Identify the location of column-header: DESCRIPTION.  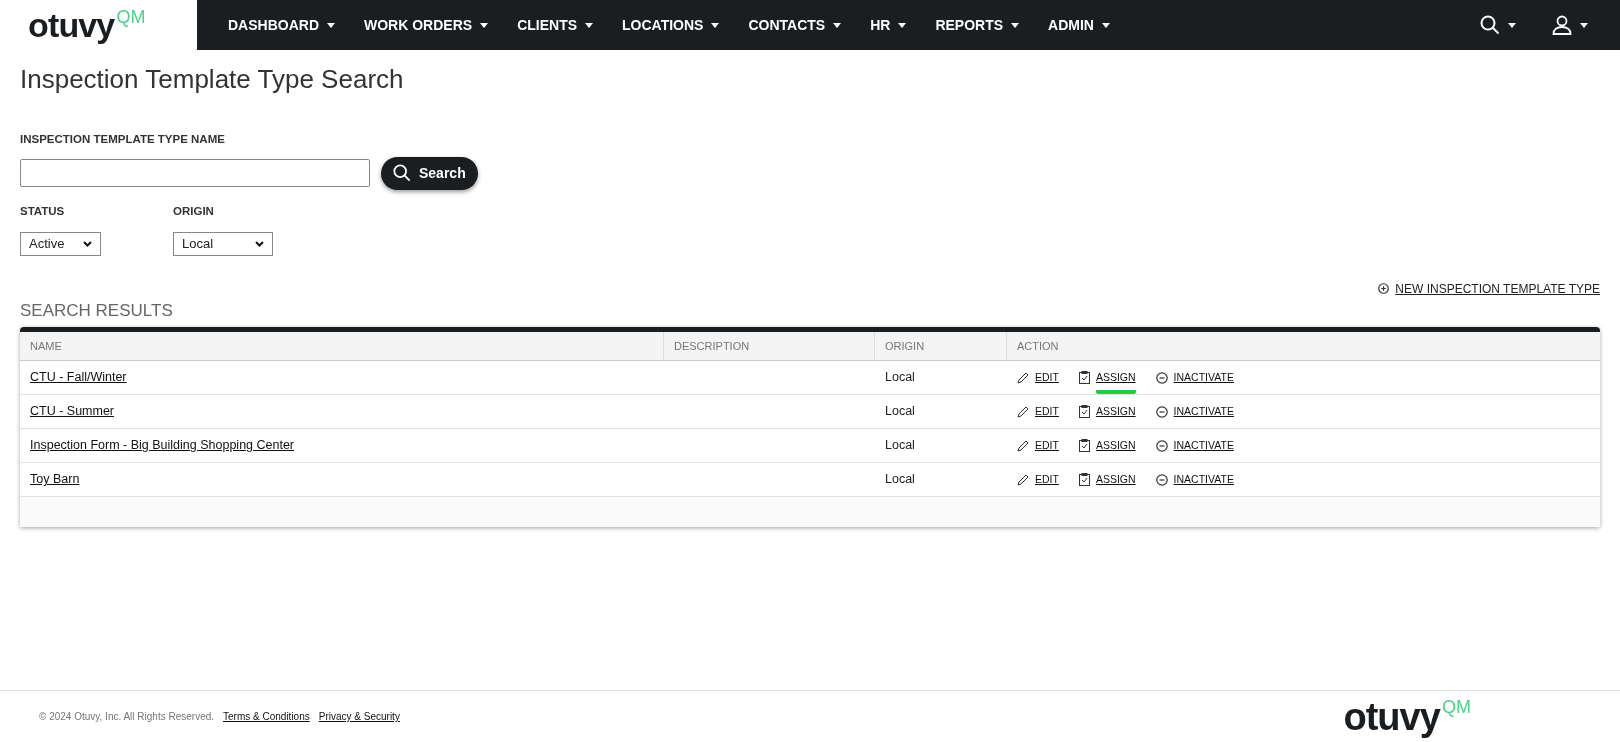
(712, 346).